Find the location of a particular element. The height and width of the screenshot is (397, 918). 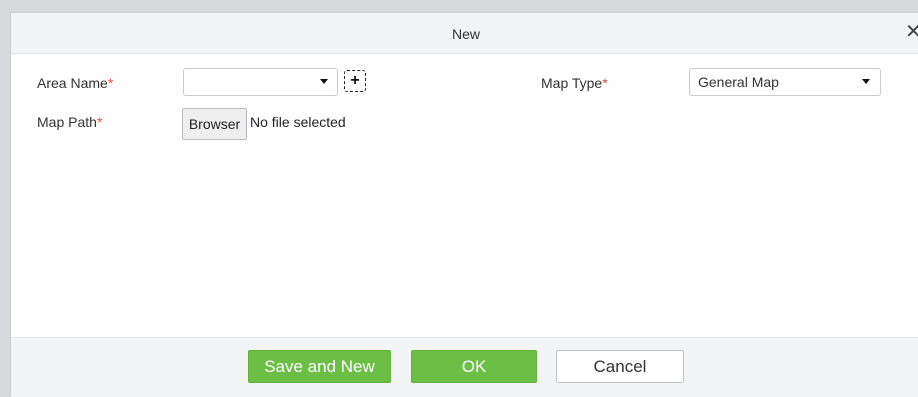

close-icon: ✕ is located at coordinates (911, 32).